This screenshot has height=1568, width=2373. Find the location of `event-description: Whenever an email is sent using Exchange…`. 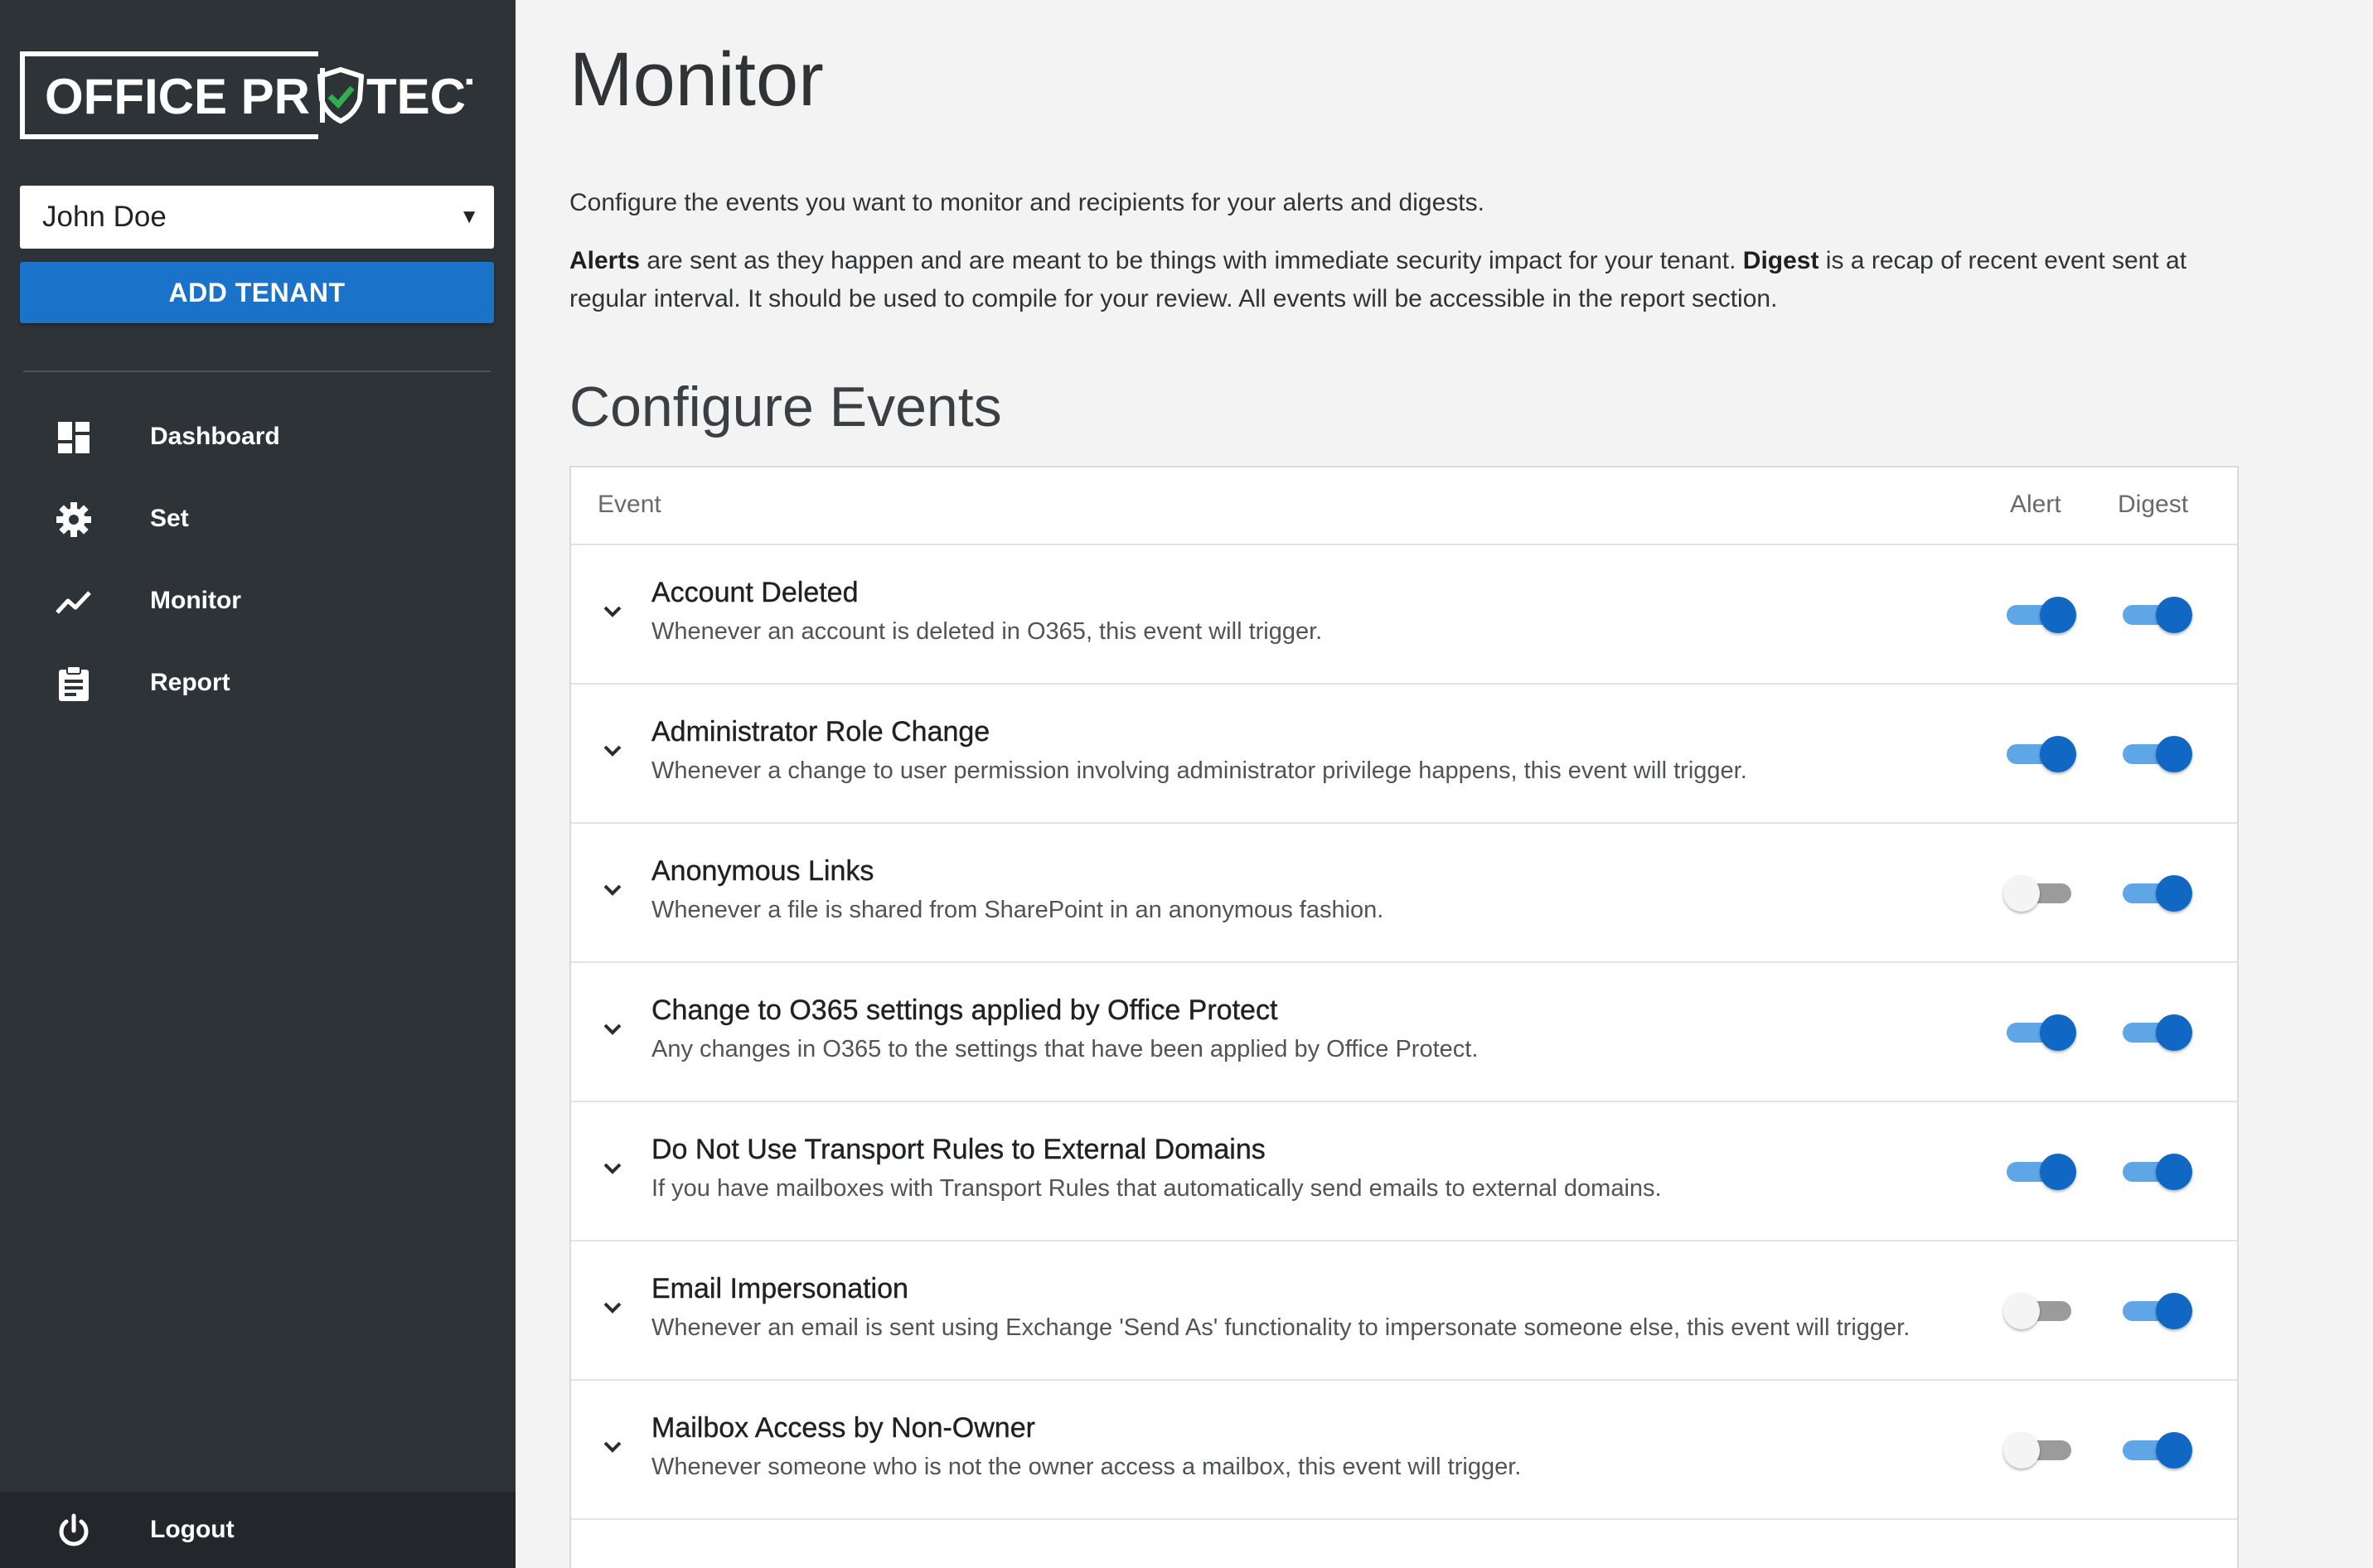

event-description: Whenever an email is sent using Exchange… is located at coordinates (1281, 1327).